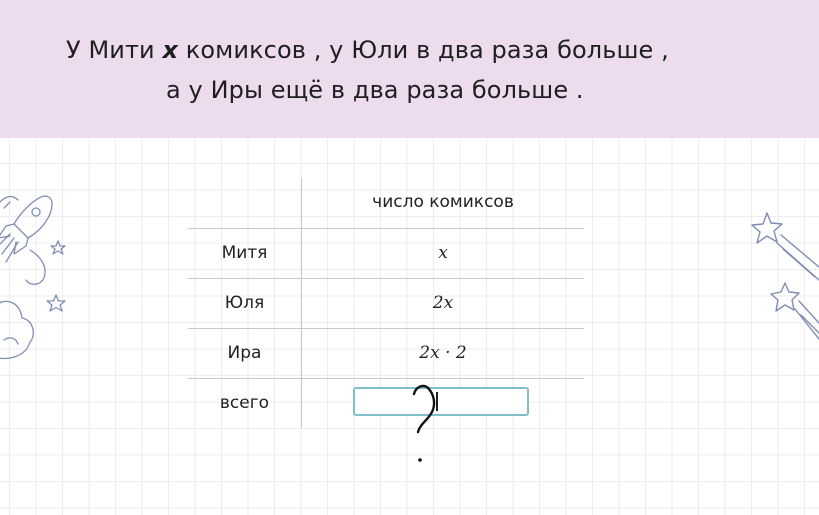 Image resolution: width=819 pixels, height=515 pixels. What do you see at coordinates (244, 303) in the screenshot?
I see `table-row-label: Юля` at bounding box center [244, 303].